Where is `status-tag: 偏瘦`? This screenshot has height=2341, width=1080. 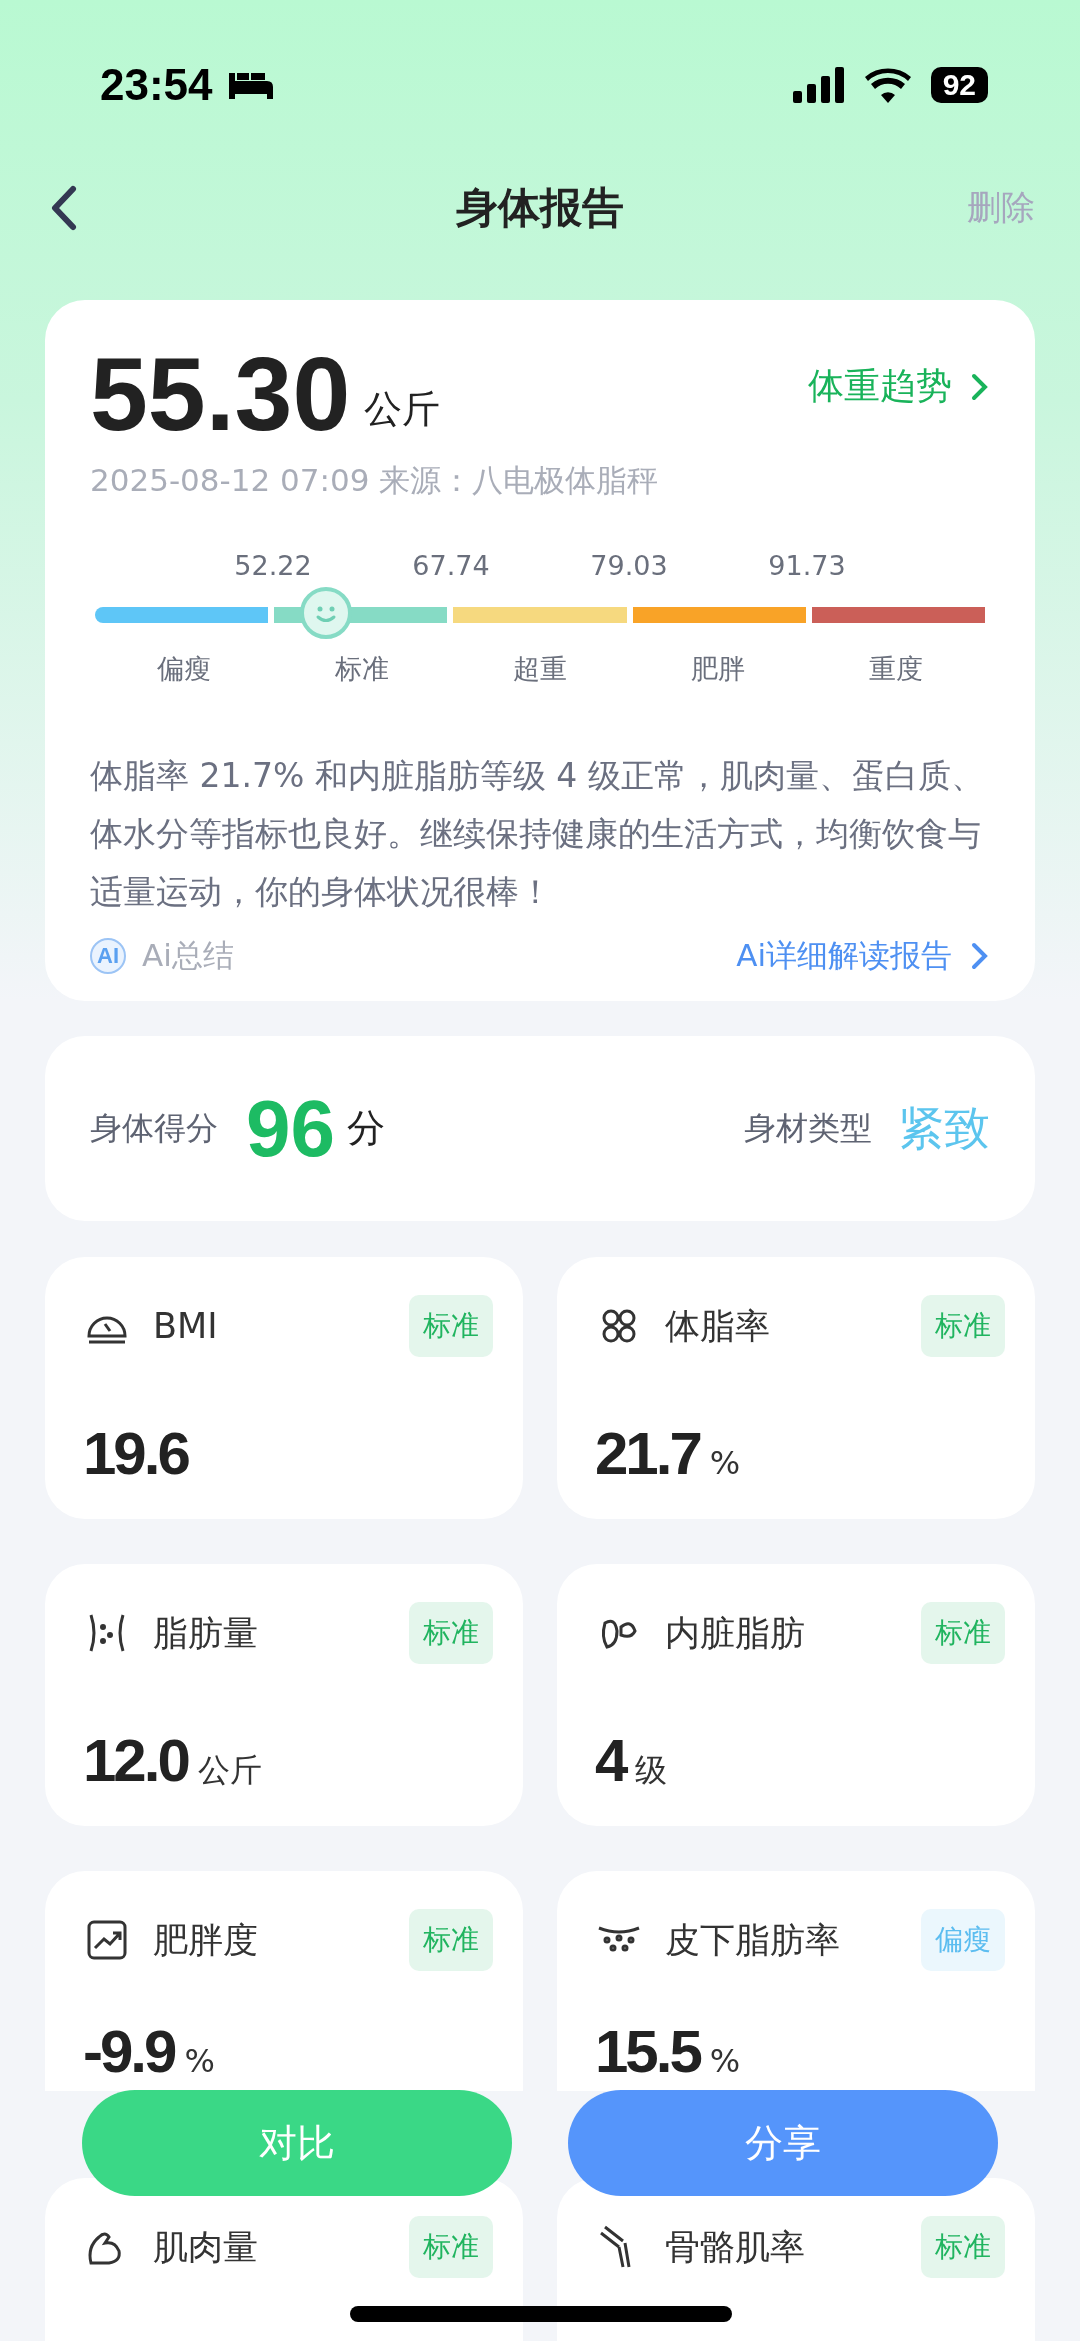 status-tag: 偏瘦 is located at coordinates (963, 1940).